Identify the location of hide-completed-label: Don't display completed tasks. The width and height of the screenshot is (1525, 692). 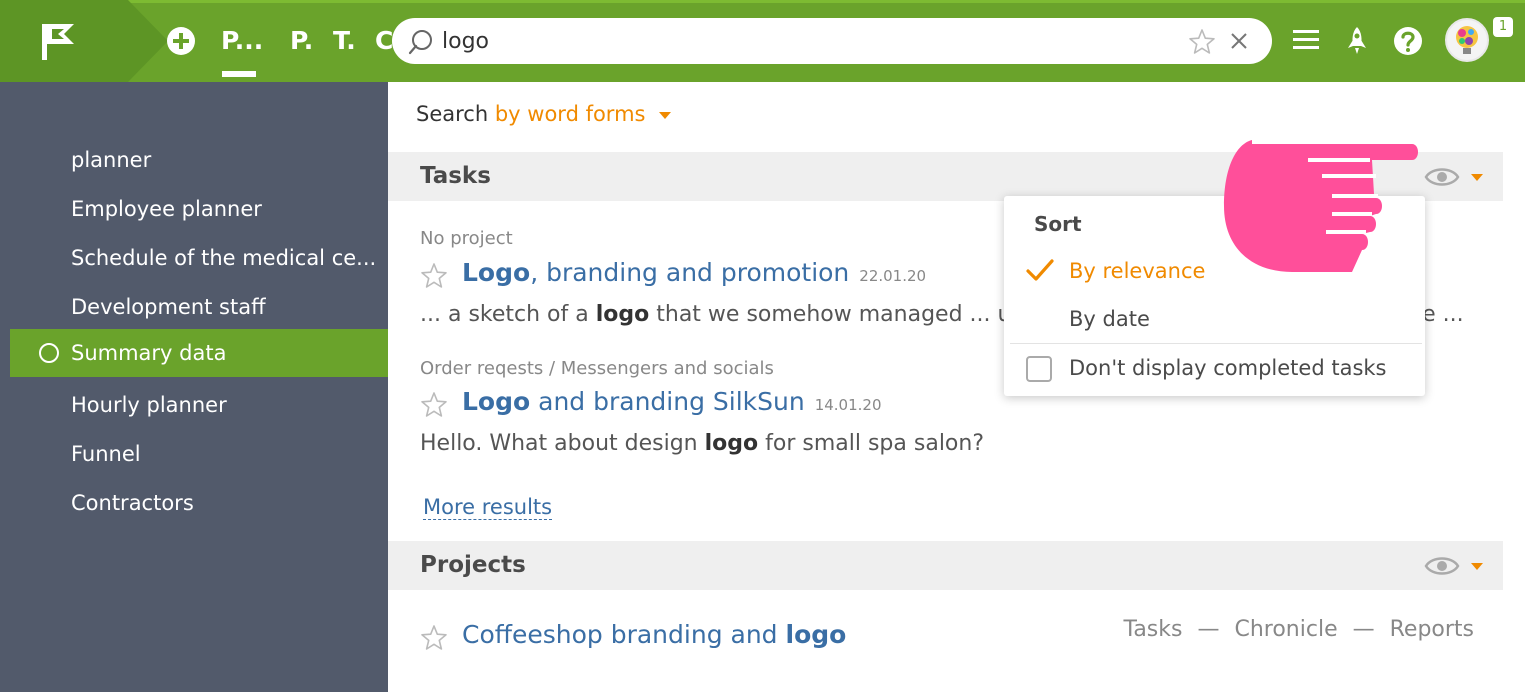
(1228, 368).